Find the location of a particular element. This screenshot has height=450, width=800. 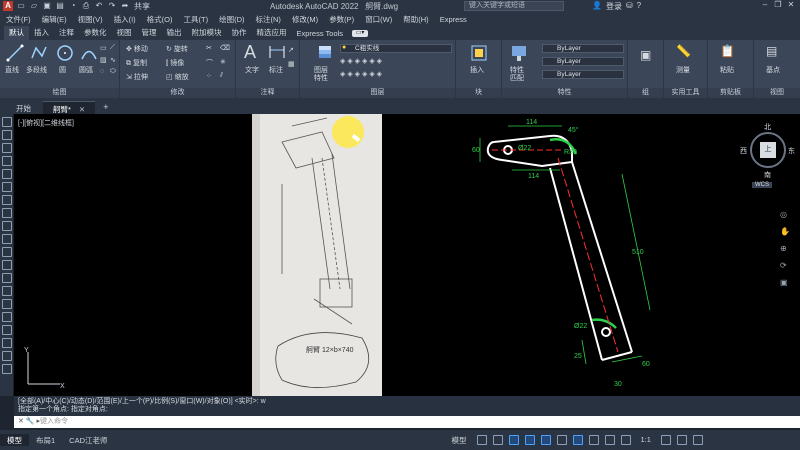

transparency-icon is located at coordinates (593, 440).